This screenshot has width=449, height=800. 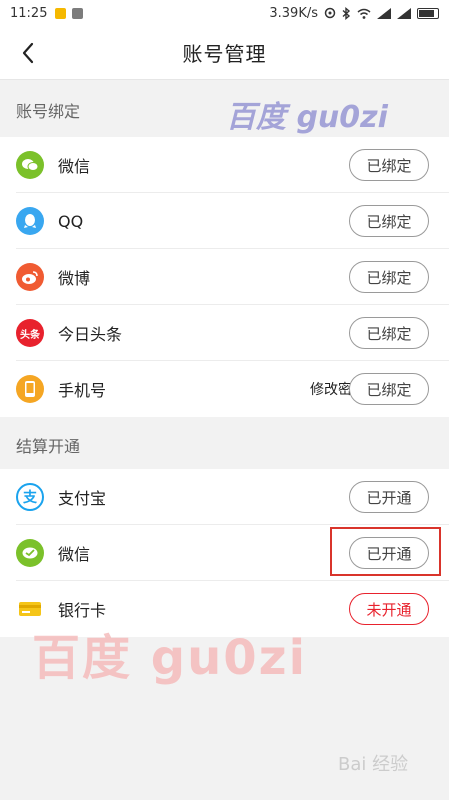 I want to click on back-button, so click(x=28, y=53).